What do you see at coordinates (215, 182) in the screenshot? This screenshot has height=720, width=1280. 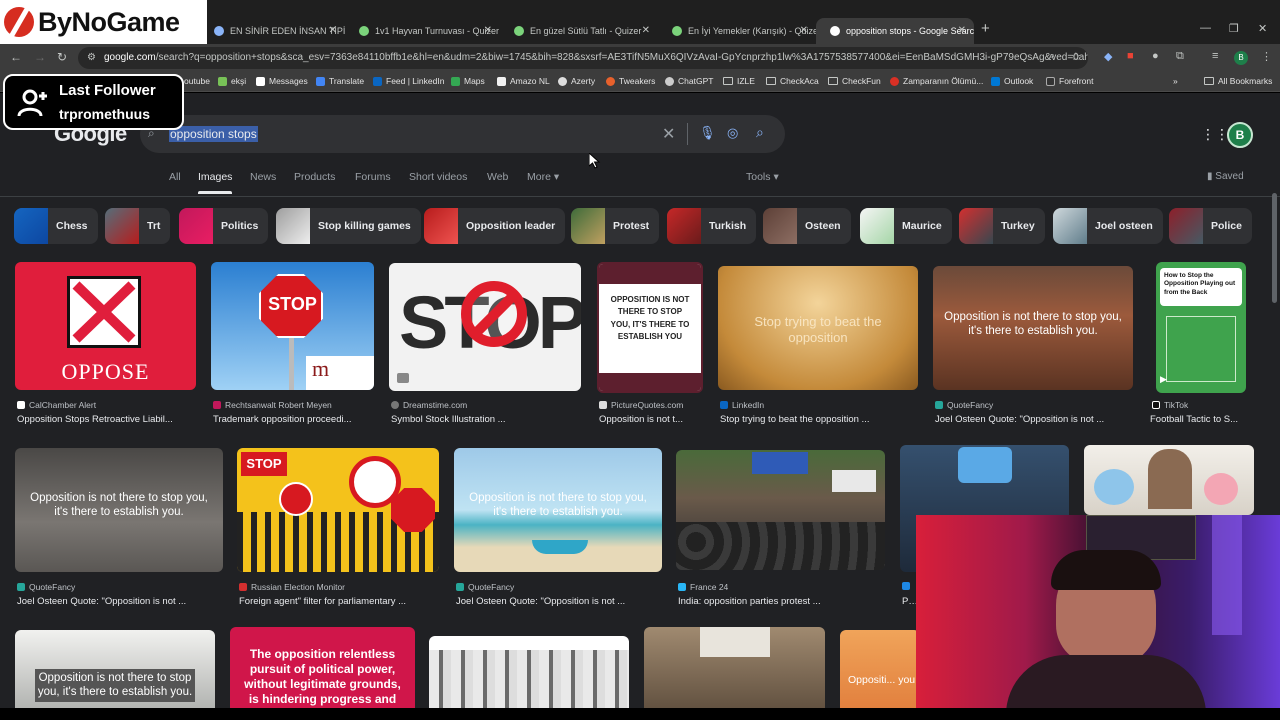 I see `tab-images: Images` at bounding box center [215, 182].